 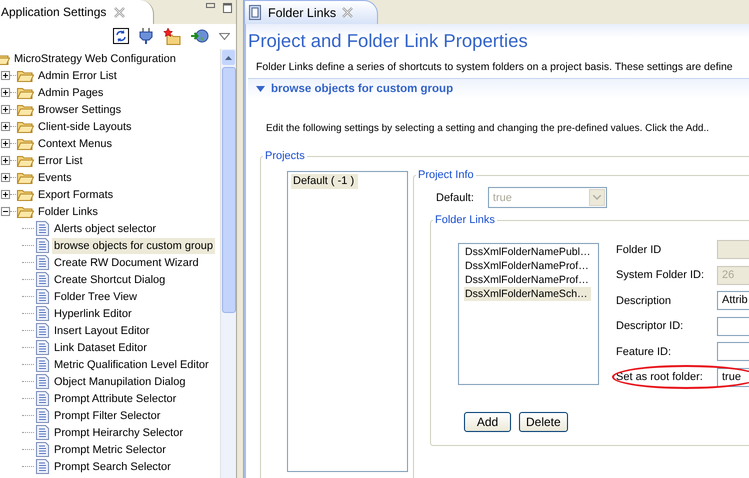 I want to click on input-field: Attrib, so click(x=733, y=300).